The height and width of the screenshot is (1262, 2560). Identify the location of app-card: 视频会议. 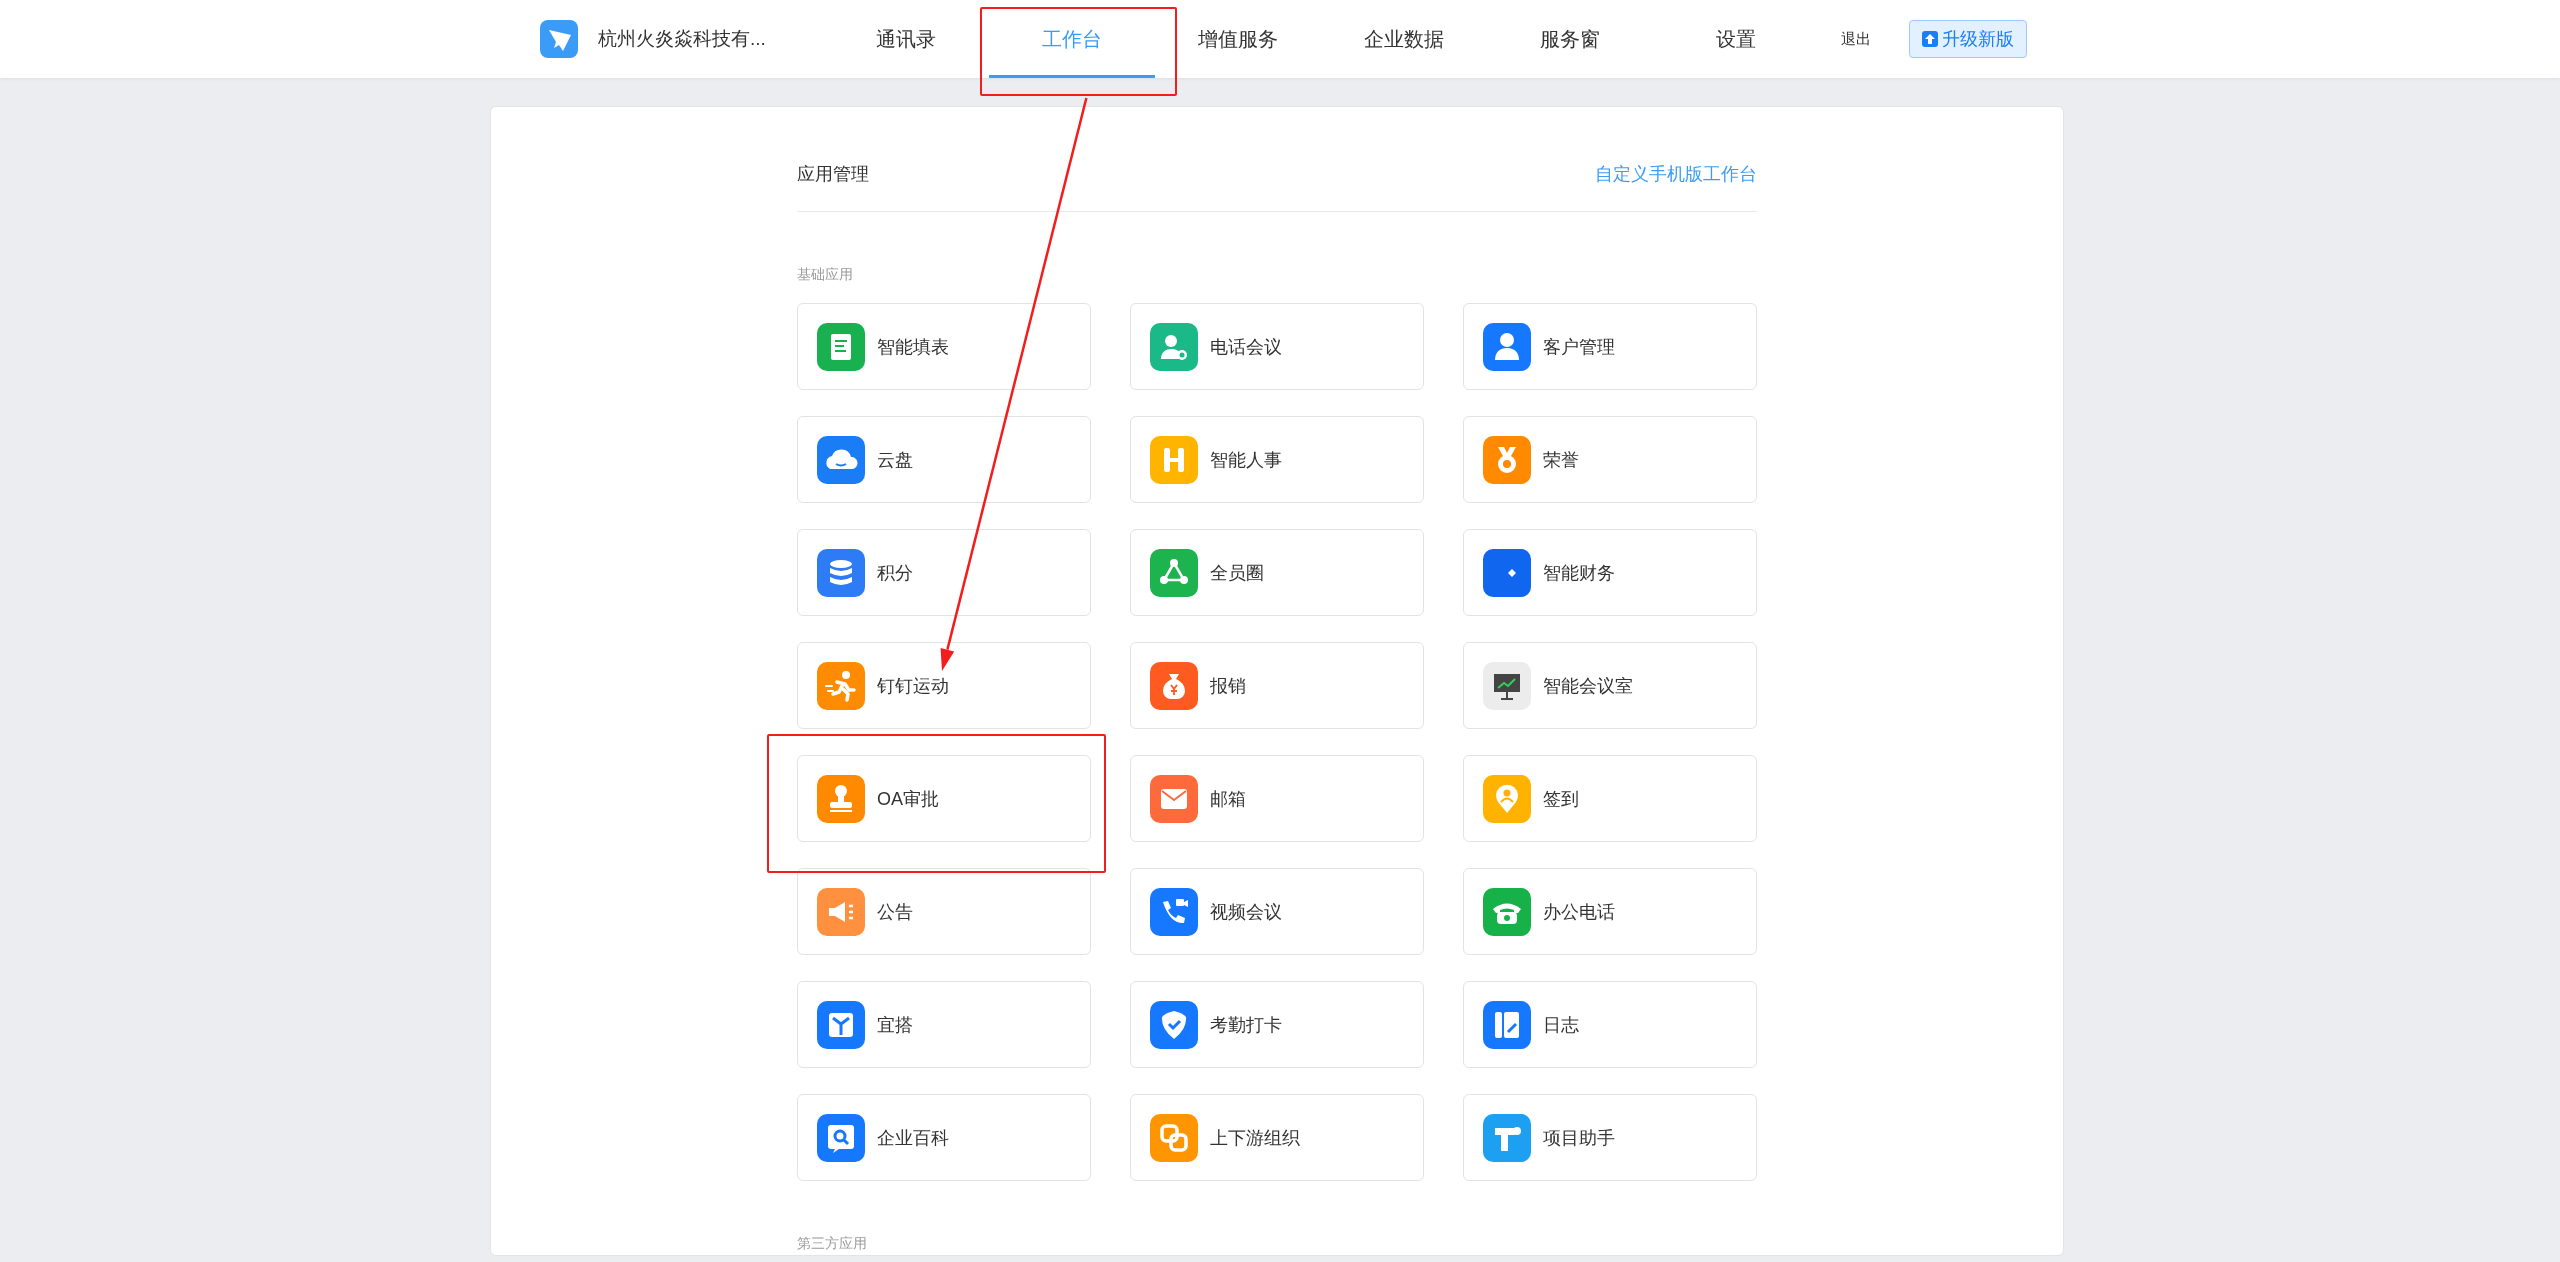
(1277, 911).